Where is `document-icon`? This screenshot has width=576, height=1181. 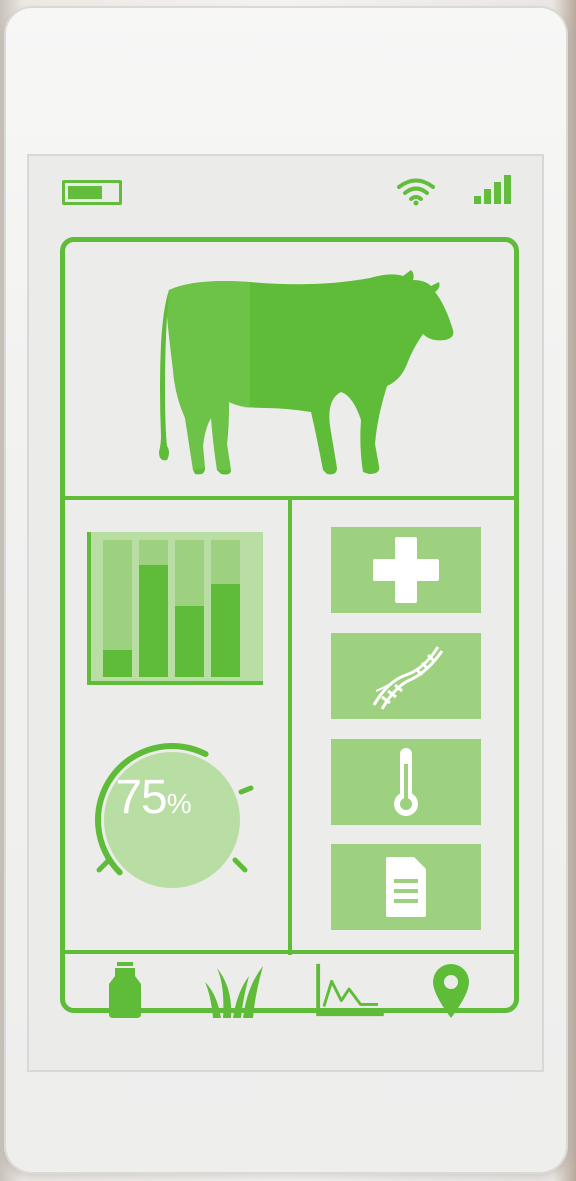
document-icon is located at coordinates (406, 887).